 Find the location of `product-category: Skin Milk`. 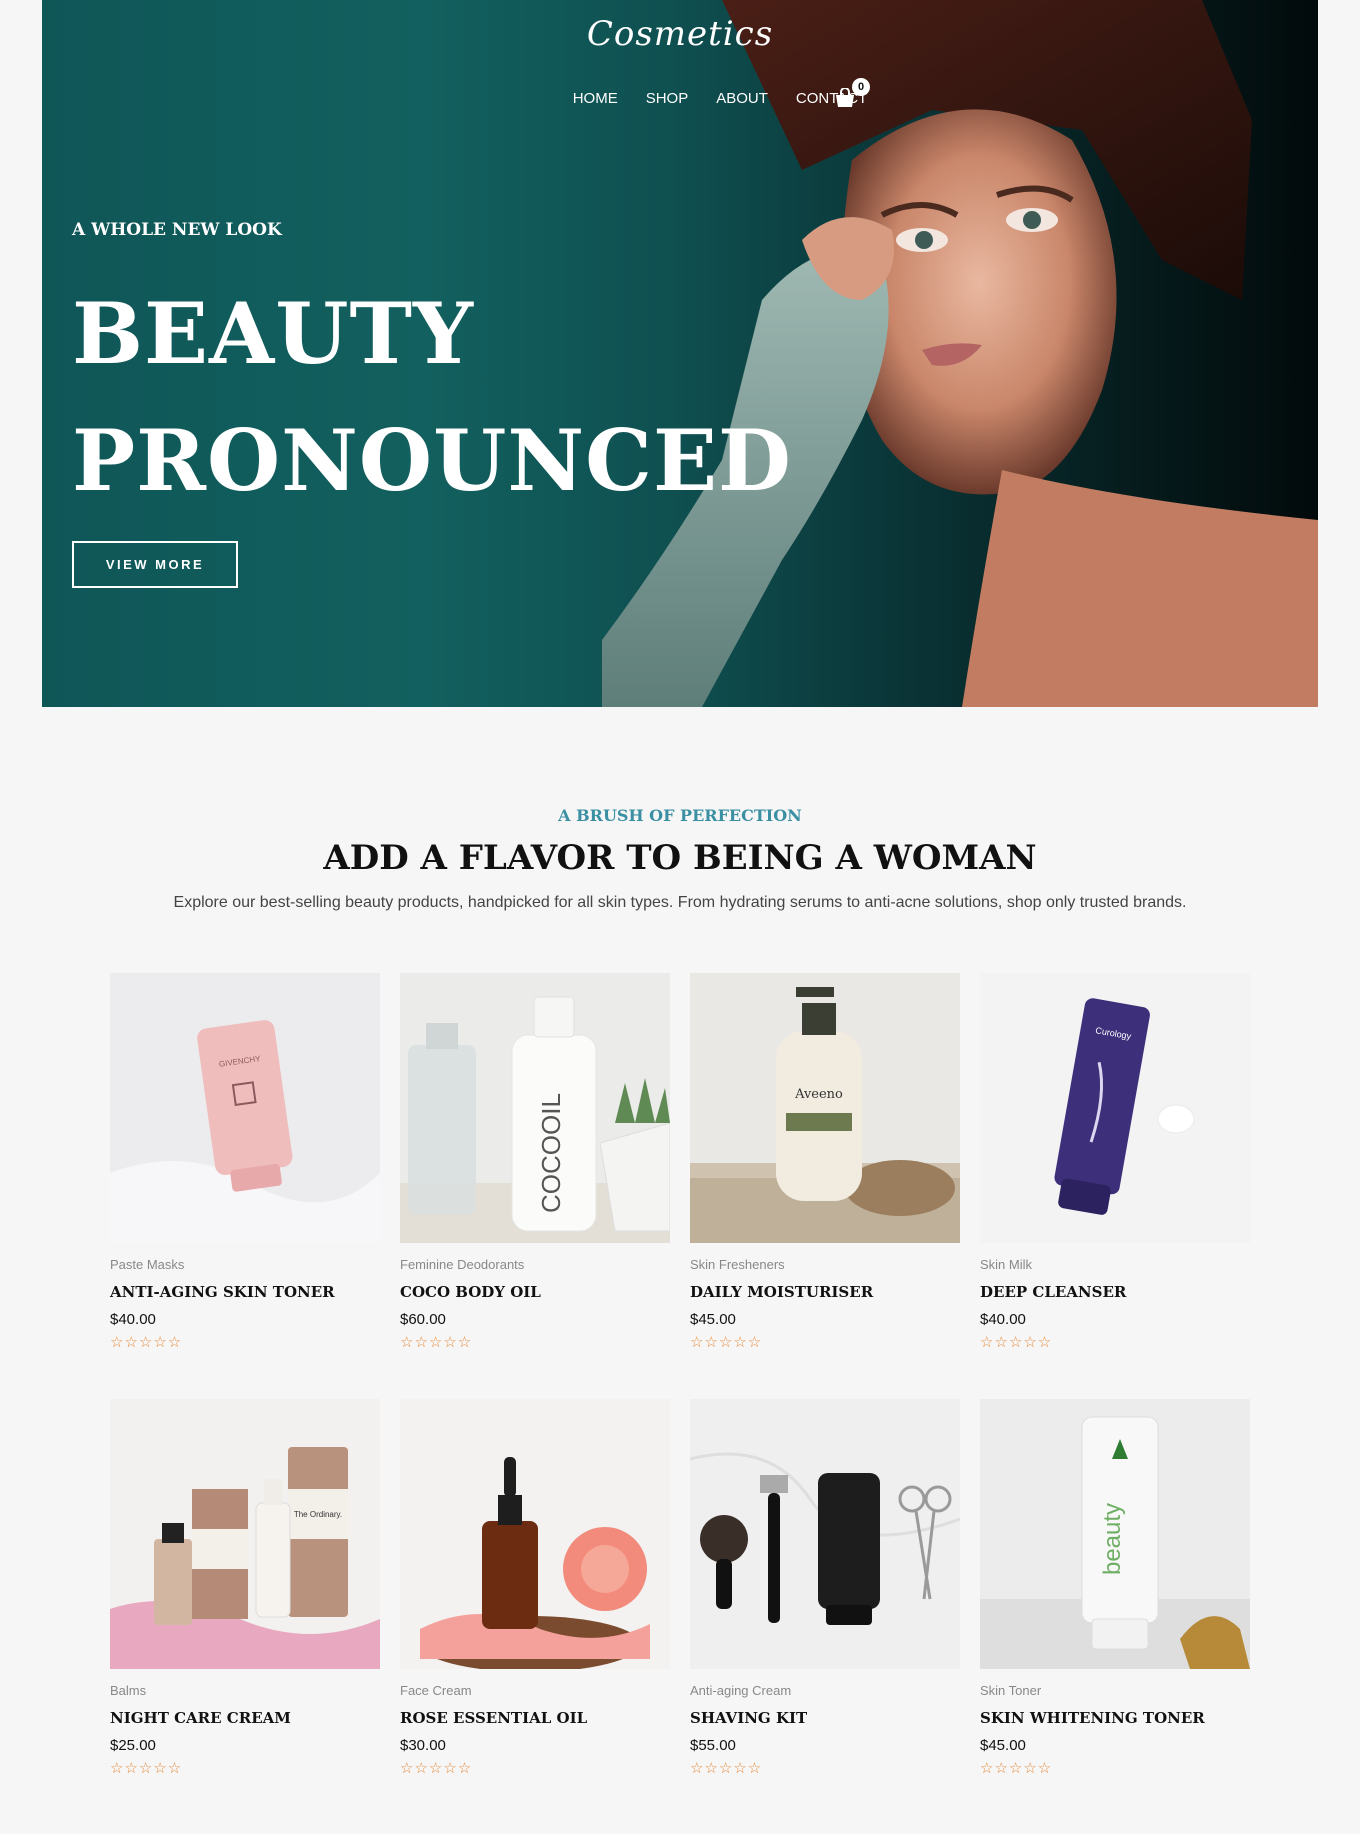

product-category: Skin Milk is located at coordinates (1006, 1264).